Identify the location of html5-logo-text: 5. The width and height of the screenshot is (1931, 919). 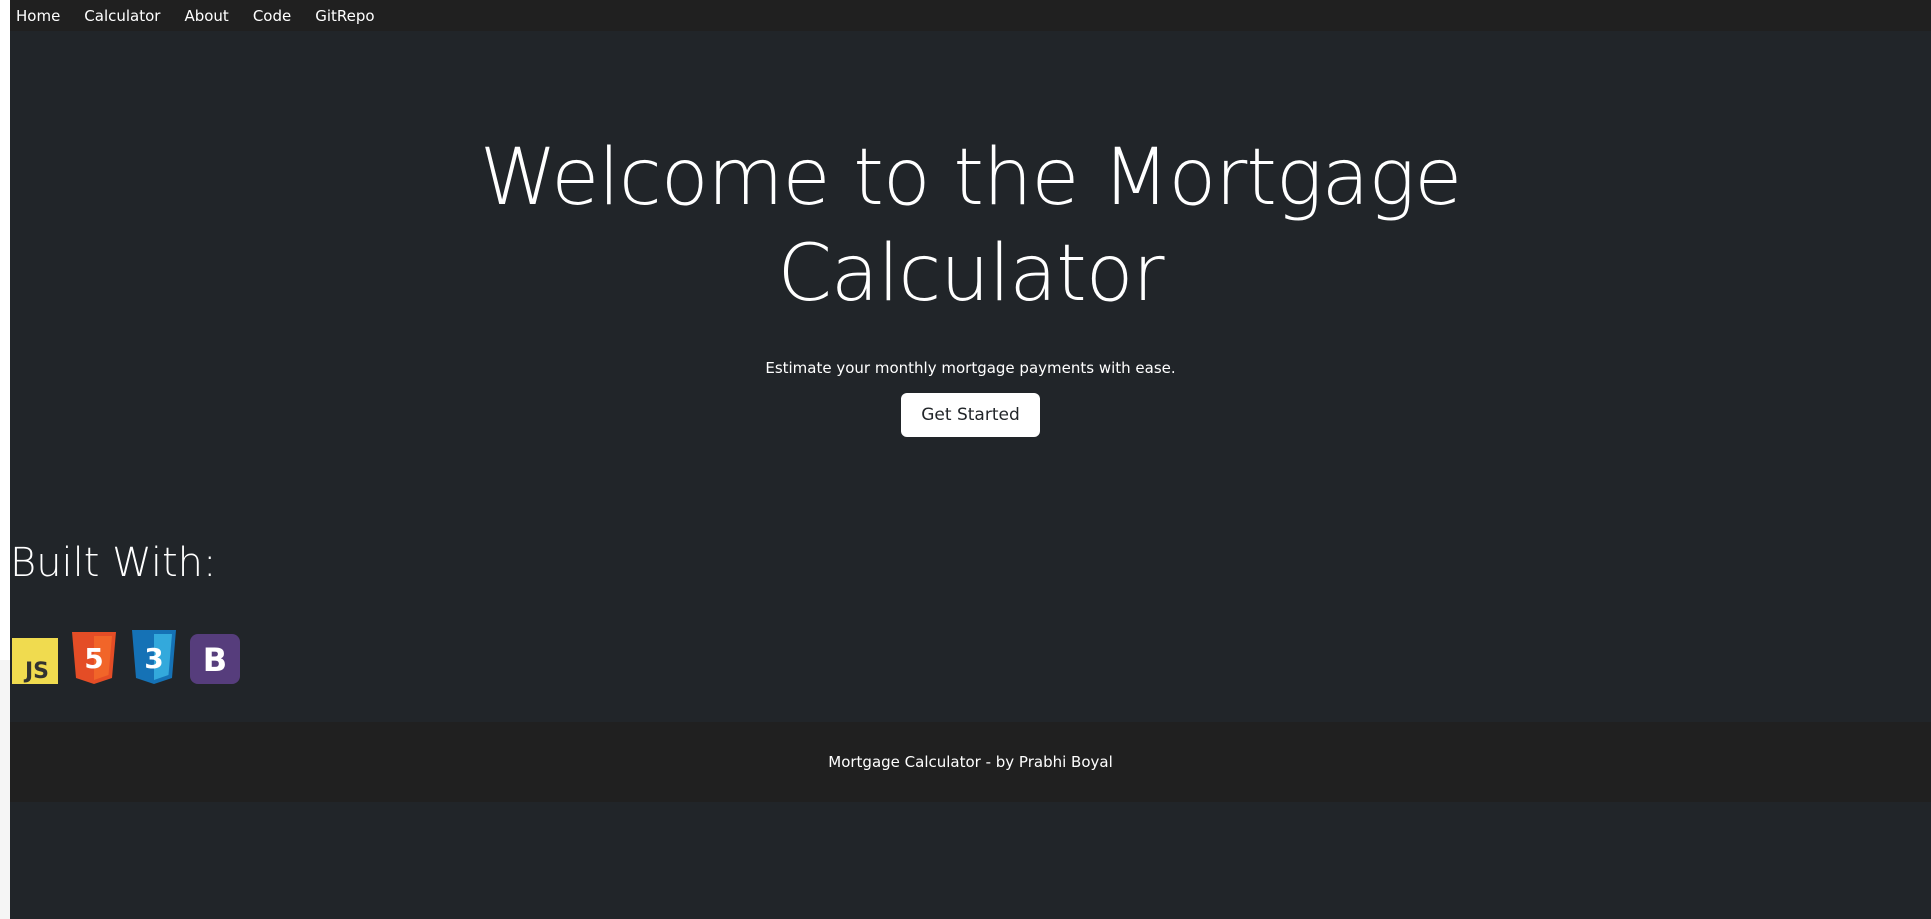
(93, 658).